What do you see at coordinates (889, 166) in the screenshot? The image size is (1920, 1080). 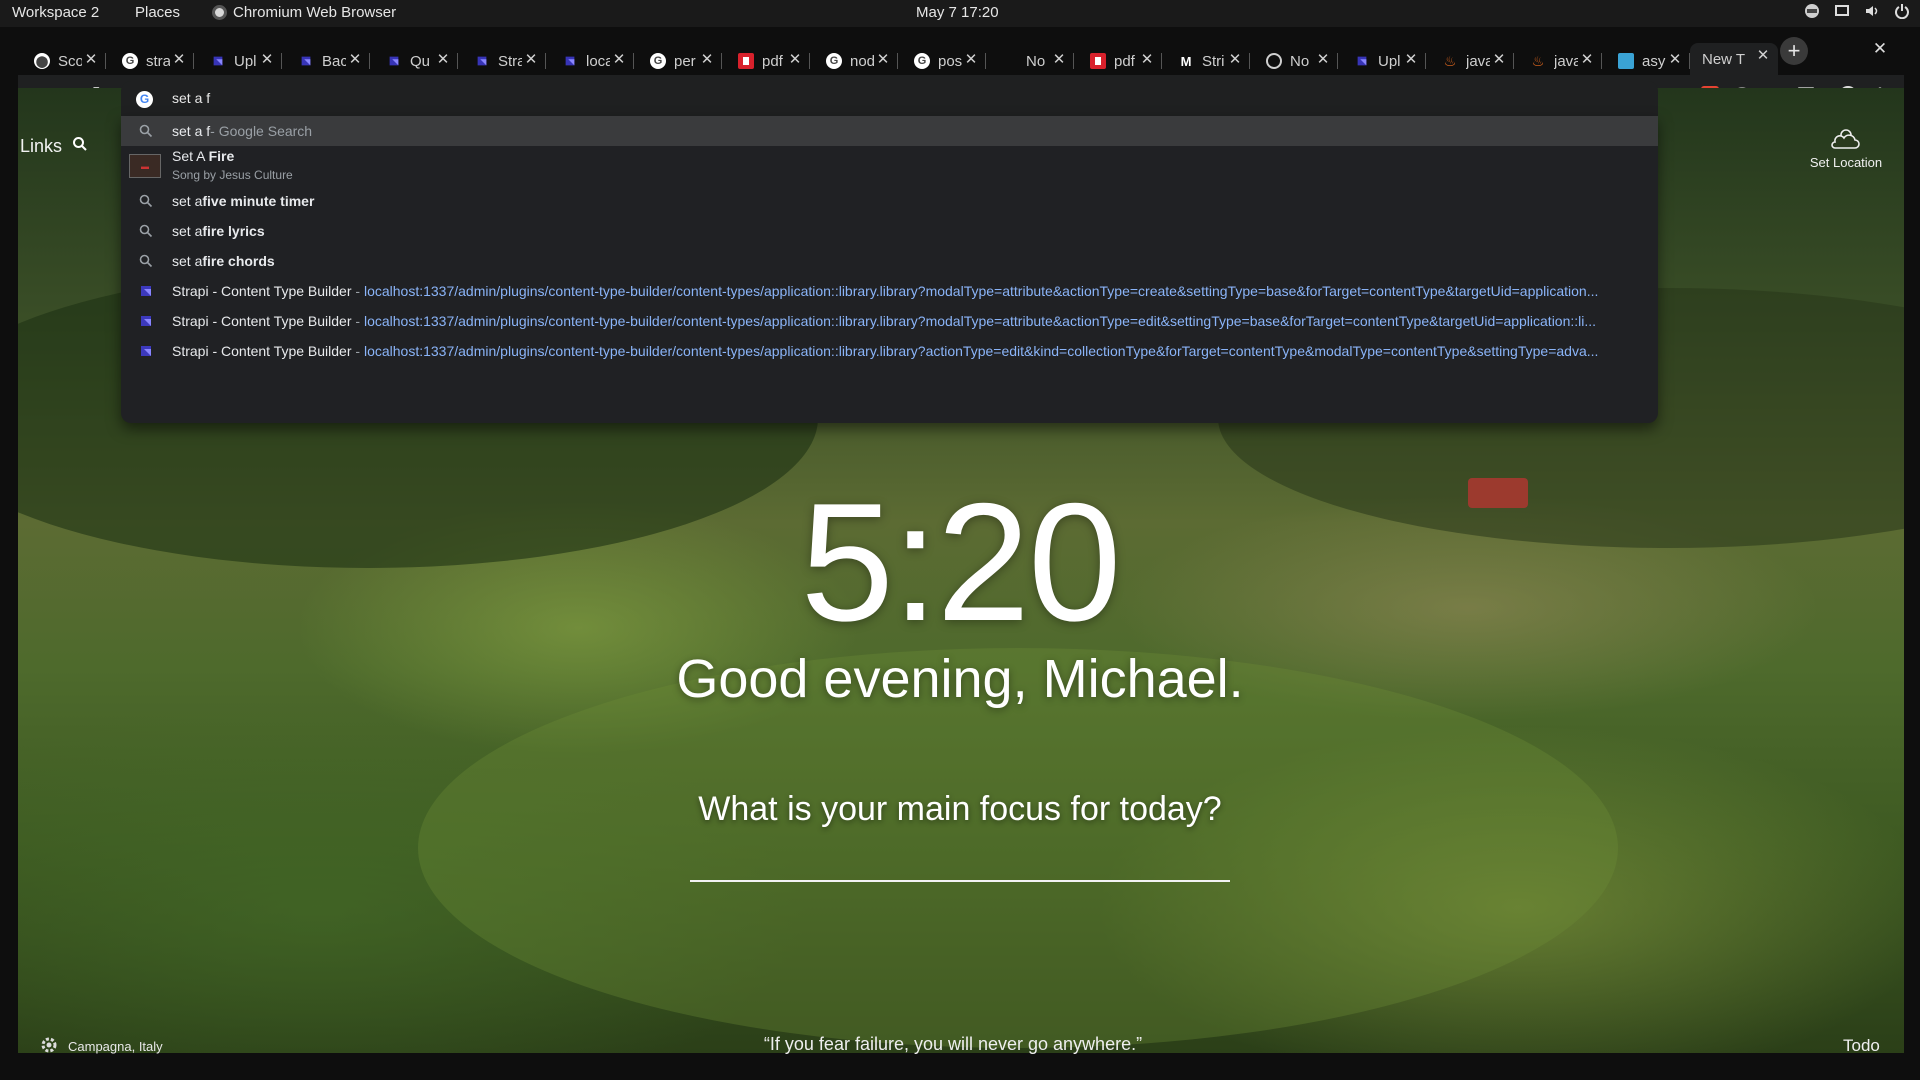 I see `suggestion-song: ▬ Set A Fire Song by Jesus Culture` at bounding box center [889, 166].